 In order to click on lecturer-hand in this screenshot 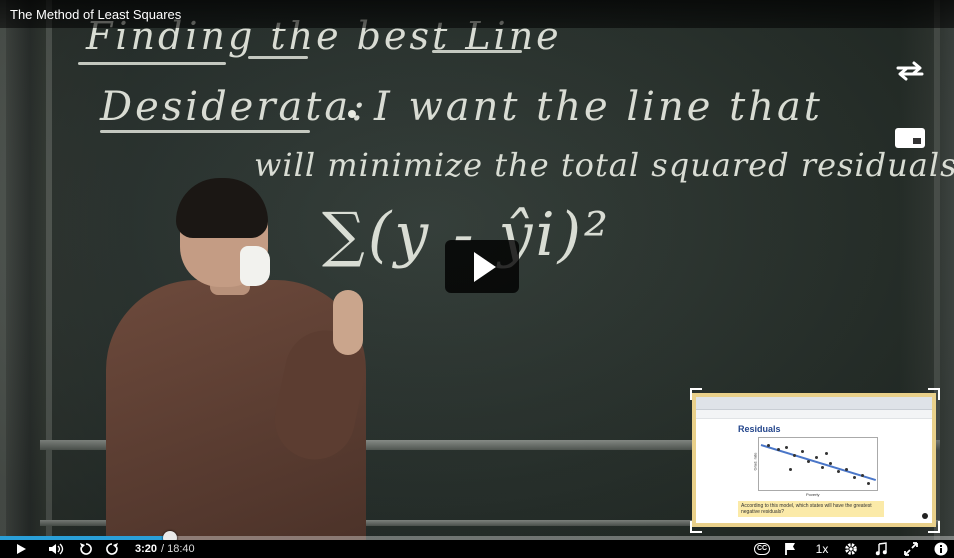, I will do `click(348, 322)`.